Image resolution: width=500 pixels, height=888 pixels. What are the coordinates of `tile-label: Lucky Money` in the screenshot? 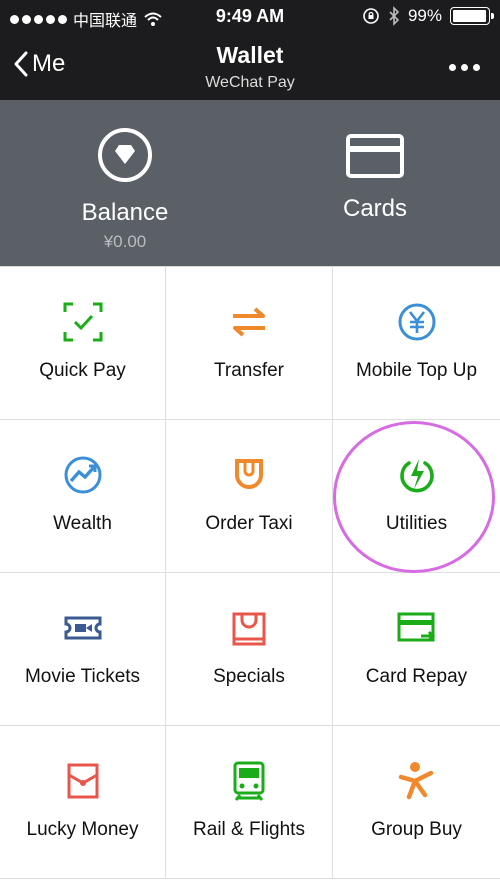 It's located at (82, 829).